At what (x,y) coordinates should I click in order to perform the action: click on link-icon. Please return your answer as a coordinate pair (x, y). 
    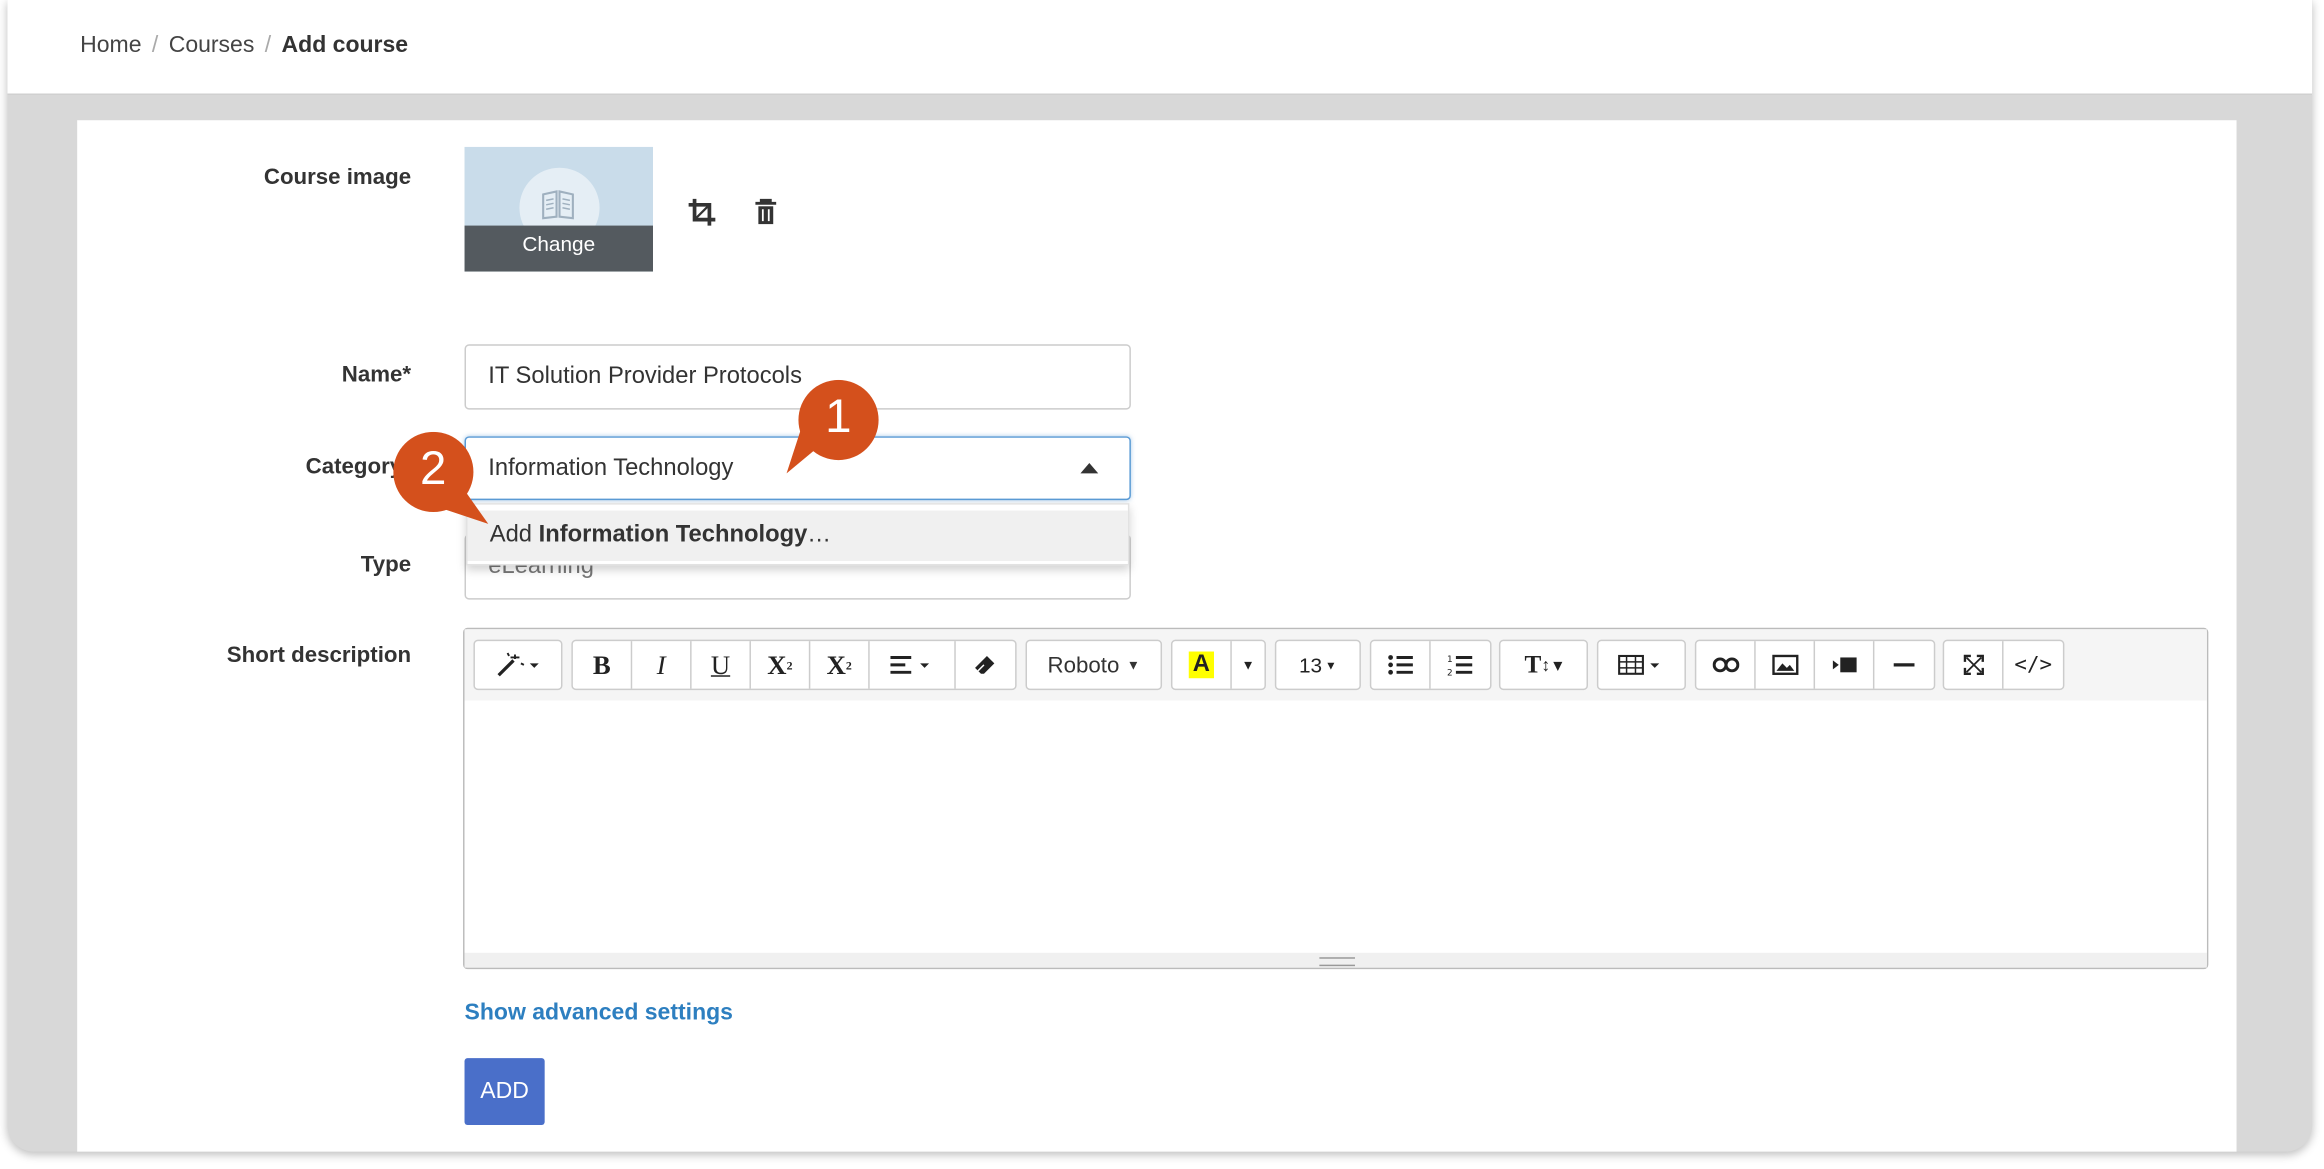
    Looking at the image, I should click on (1726, 665).